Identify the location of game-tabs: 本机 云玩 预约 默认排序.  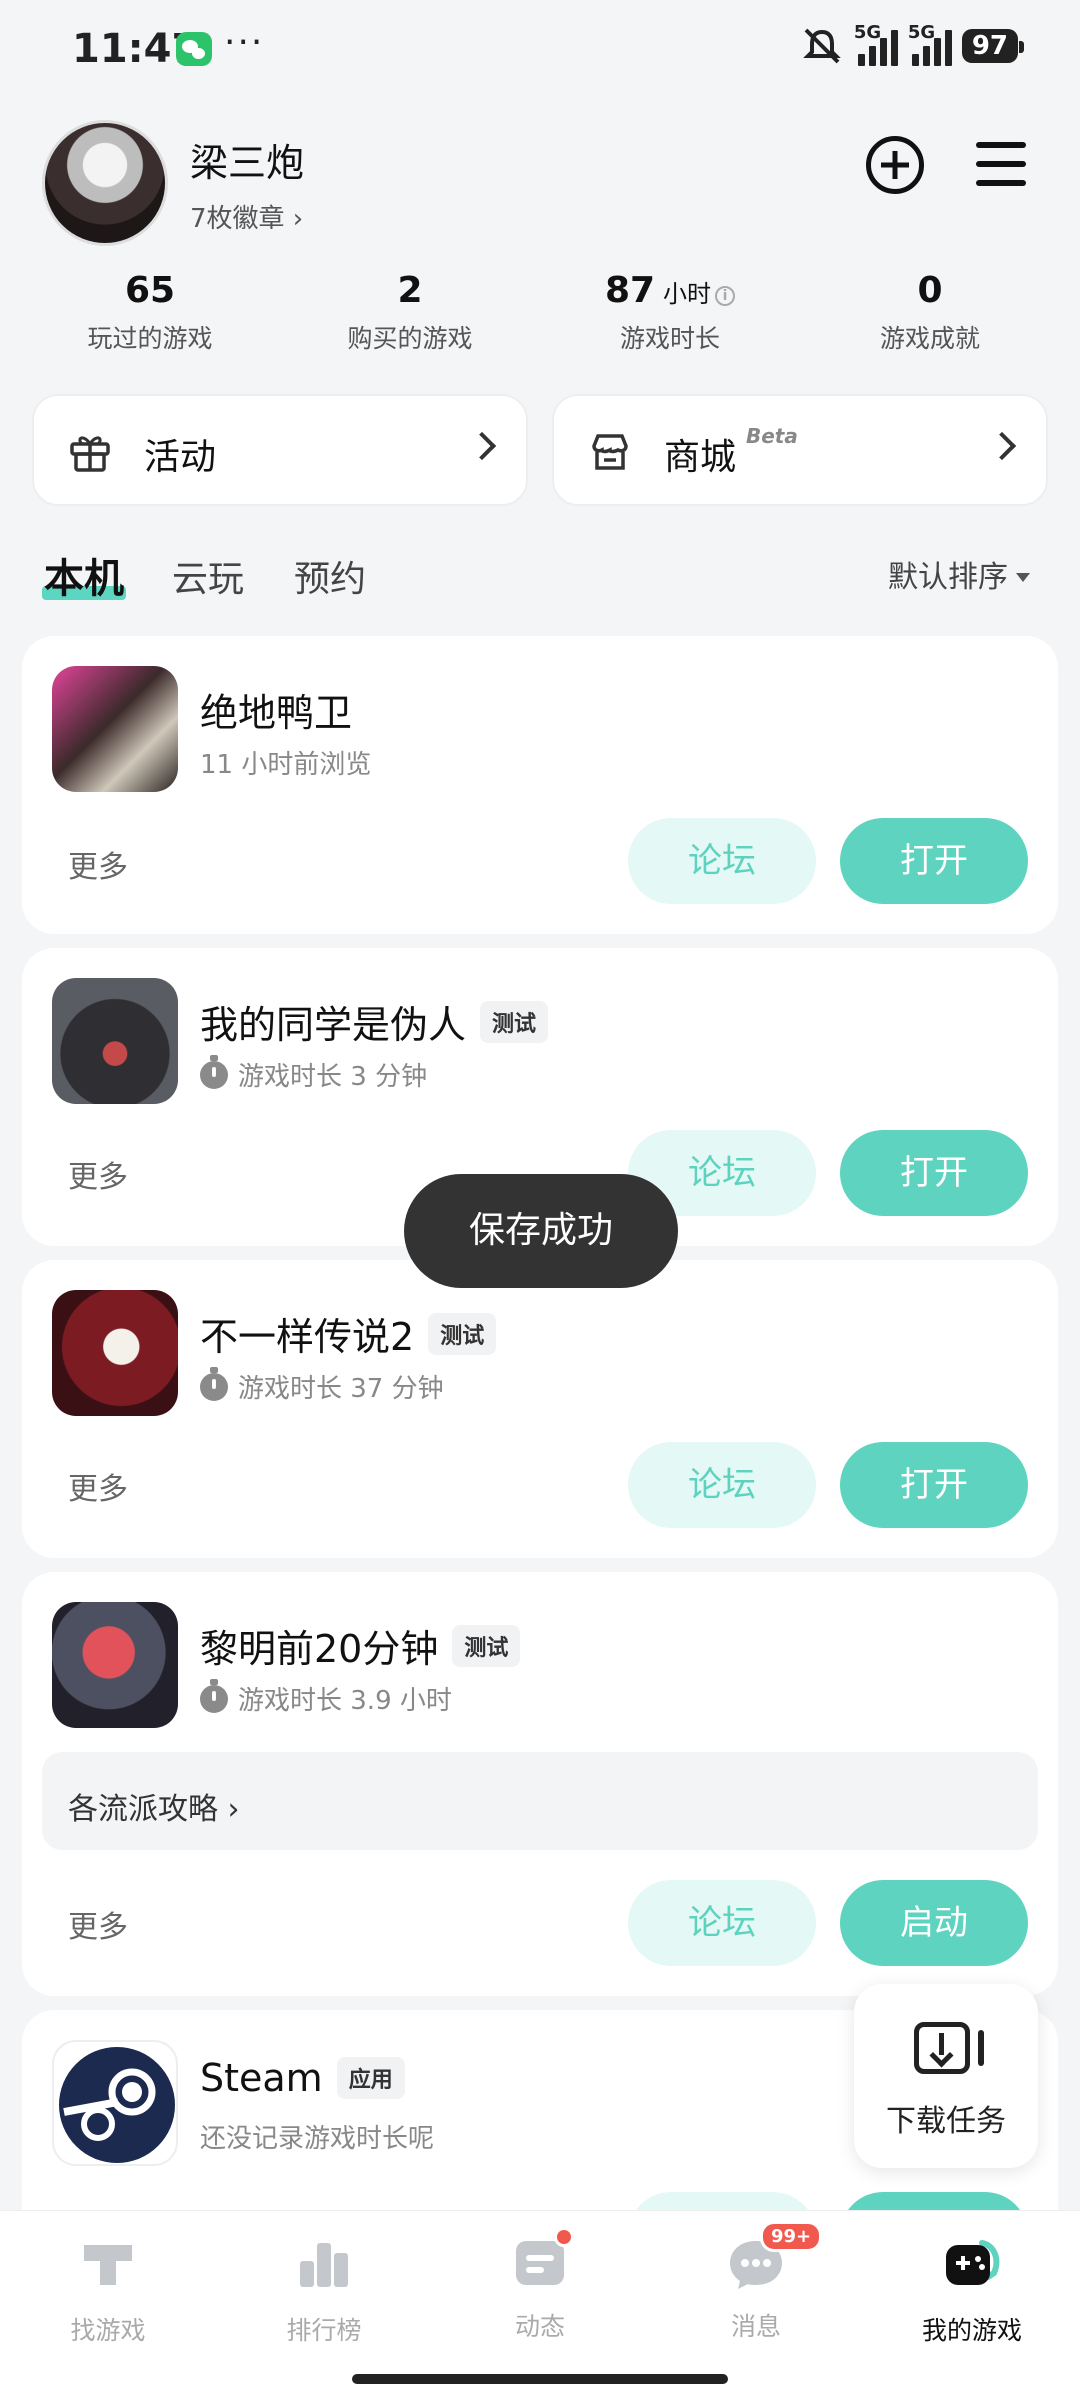
(540, 581).